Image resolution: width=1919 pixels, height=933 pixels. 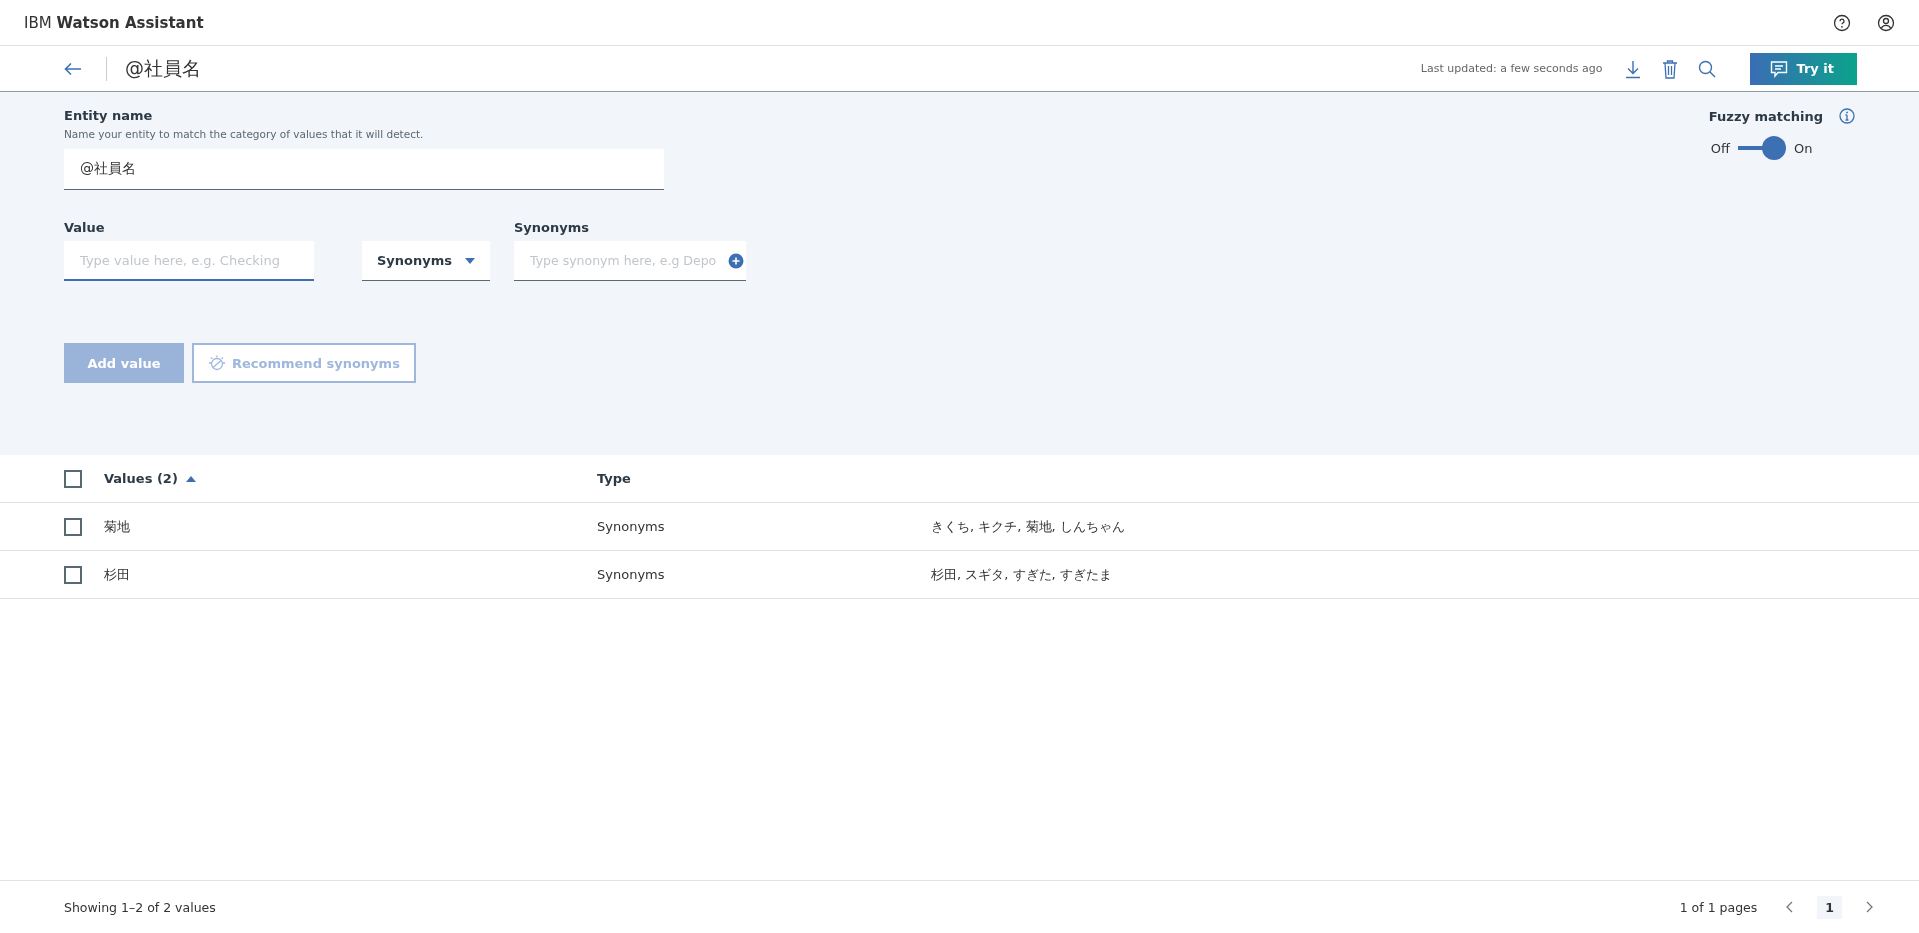 What do you see at coordinates (1670, 68) in the screenshot?
I see `trash-icon` at bounding box center [1670, 68].